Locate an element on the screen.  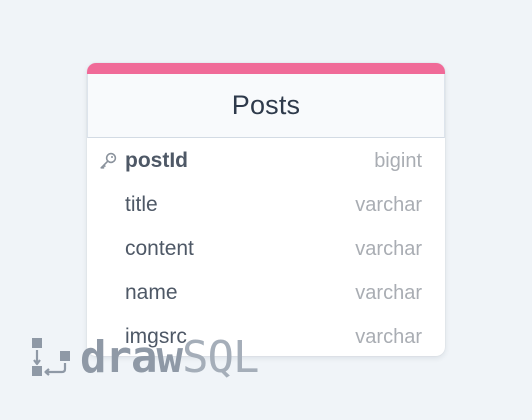
column-row-title: title varchar is located at coordinates (266, 205).